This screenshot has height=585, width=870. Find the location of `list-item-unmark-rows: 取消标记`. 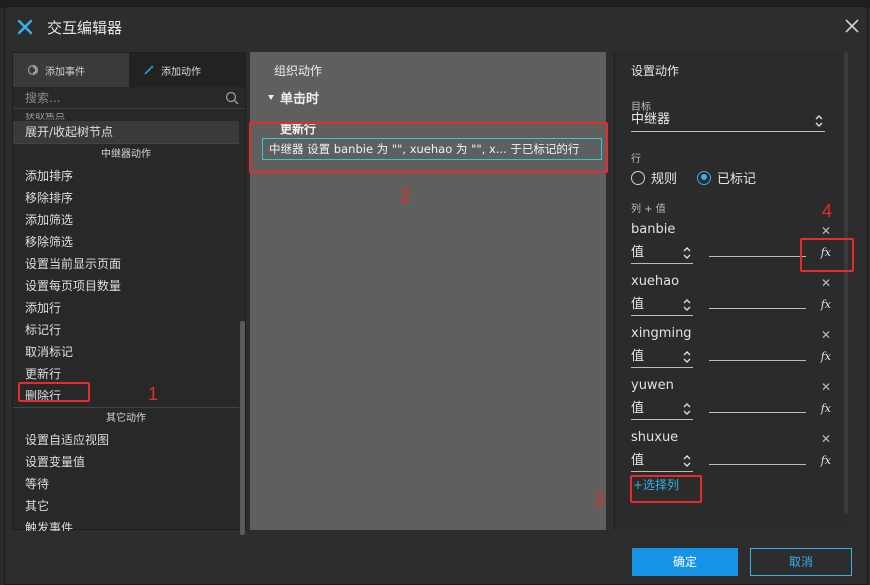

list-item-unmark-rows: 取消标记 is located at coordinates (126, 352).